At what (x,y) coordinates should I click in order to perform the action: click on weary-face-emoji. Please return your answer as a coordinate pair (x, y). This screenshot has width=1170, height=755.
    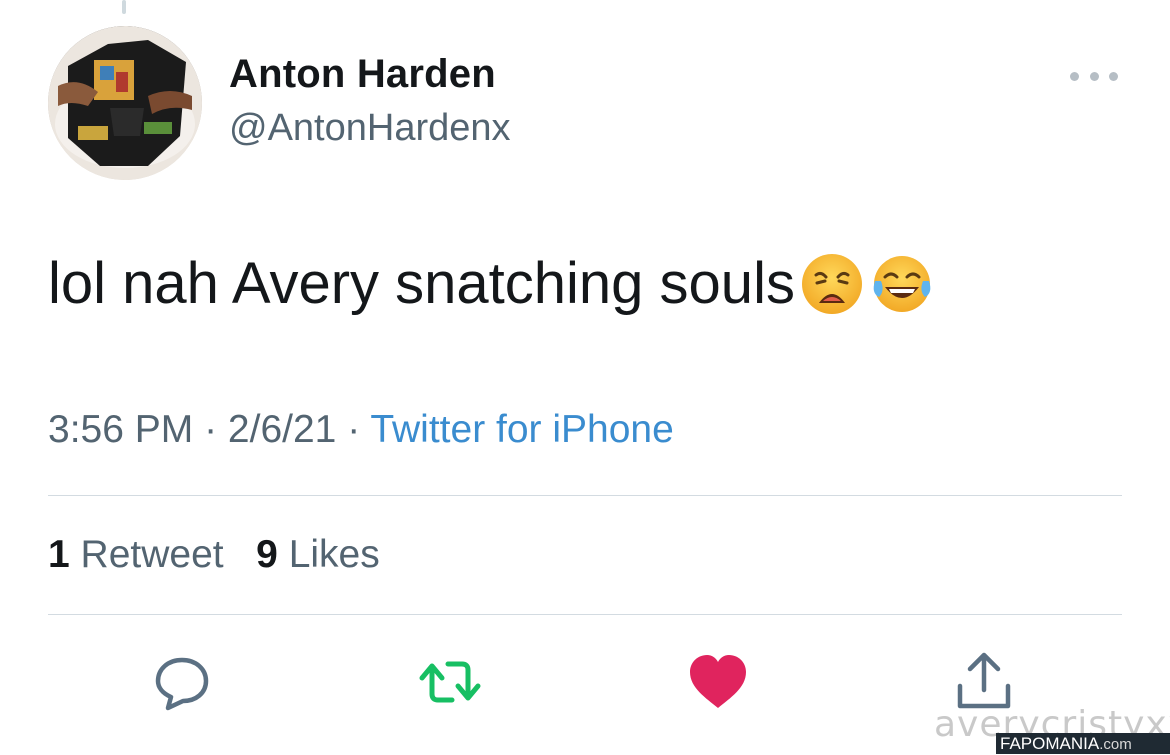
    Looking at the image, I should click on (832, 284).